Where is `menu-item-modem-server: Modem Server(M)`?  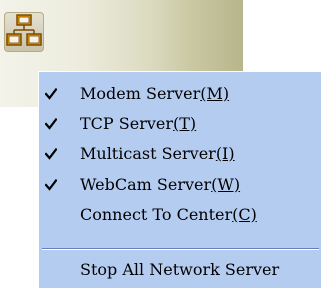
menu-item-modem-server: Modem Server(M) is located at coordinates (180, 95).